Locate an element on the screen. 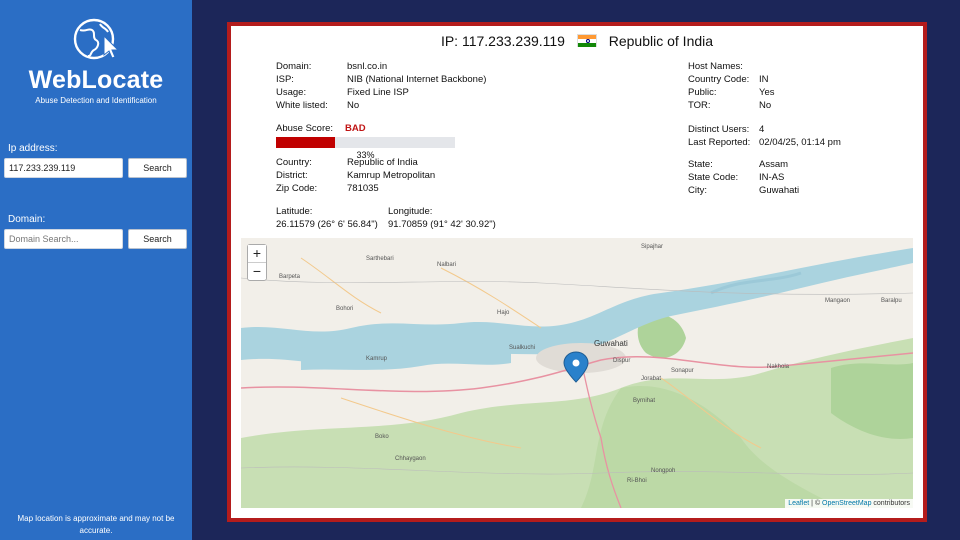 Image resolution: width=960 pixels, height=540 pixels. map-place-label: Sipajhar is located at coordinates (652, 247).